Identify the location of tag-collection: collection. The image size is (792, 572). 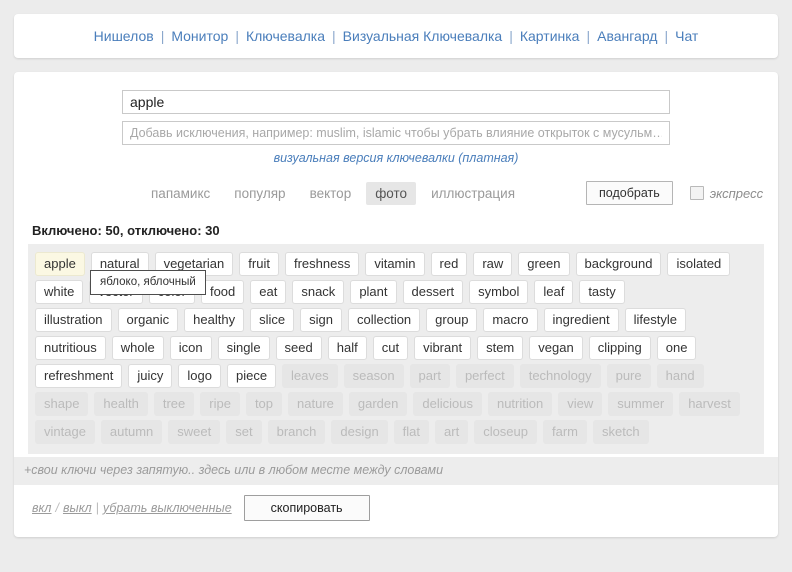
(384, 320).